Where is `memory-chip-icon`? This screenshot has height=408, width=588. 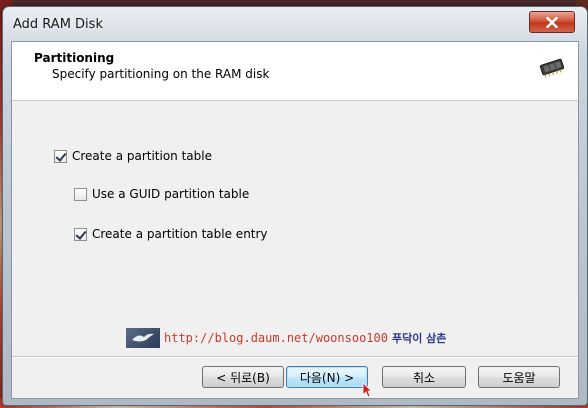 memory-chip-icon is located at coordinates (552, 69).